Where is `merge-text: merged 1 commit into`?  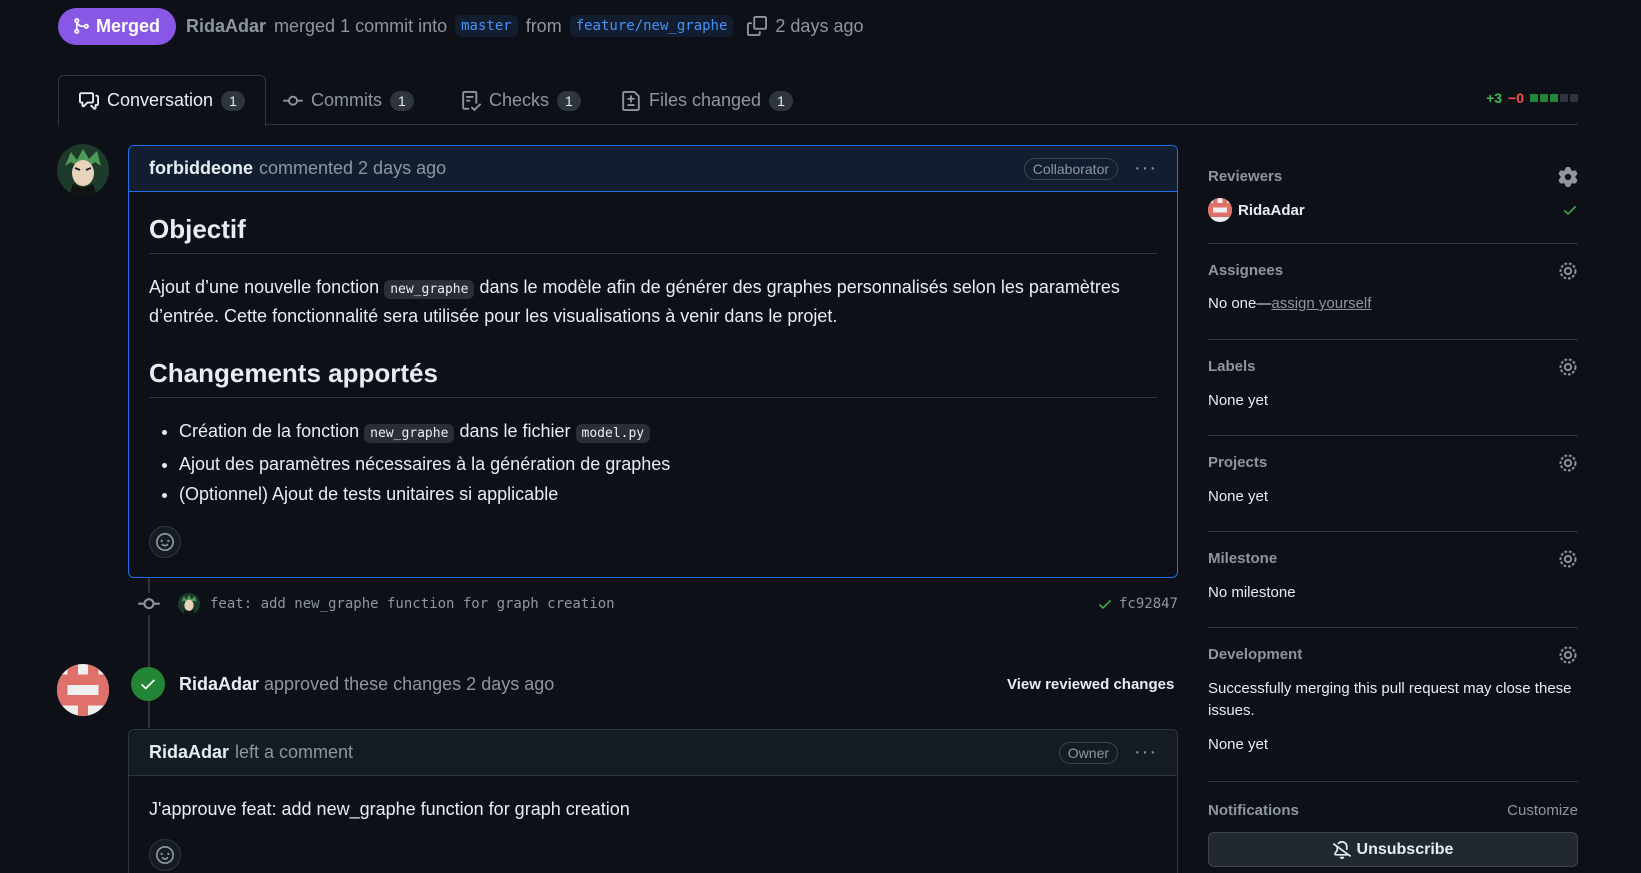
merge-text: merged 1 commit into is located at coordinates (361, 25).